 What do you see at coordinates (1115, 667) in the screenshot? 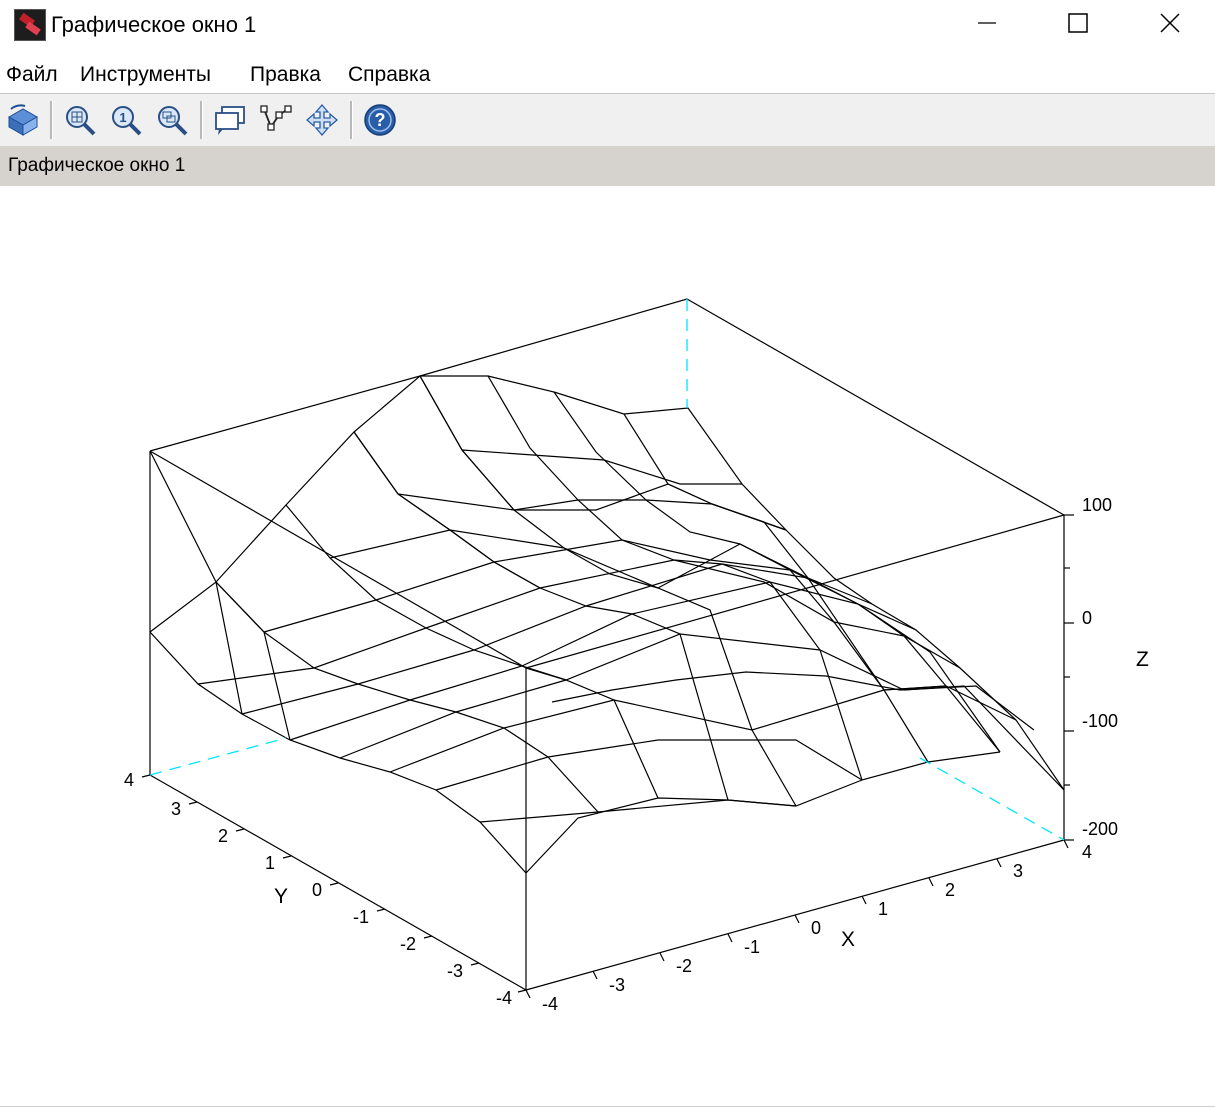
I see `z-axis-labels: 100 0 -100 -200 Z` at bounding box center [1115, 667].